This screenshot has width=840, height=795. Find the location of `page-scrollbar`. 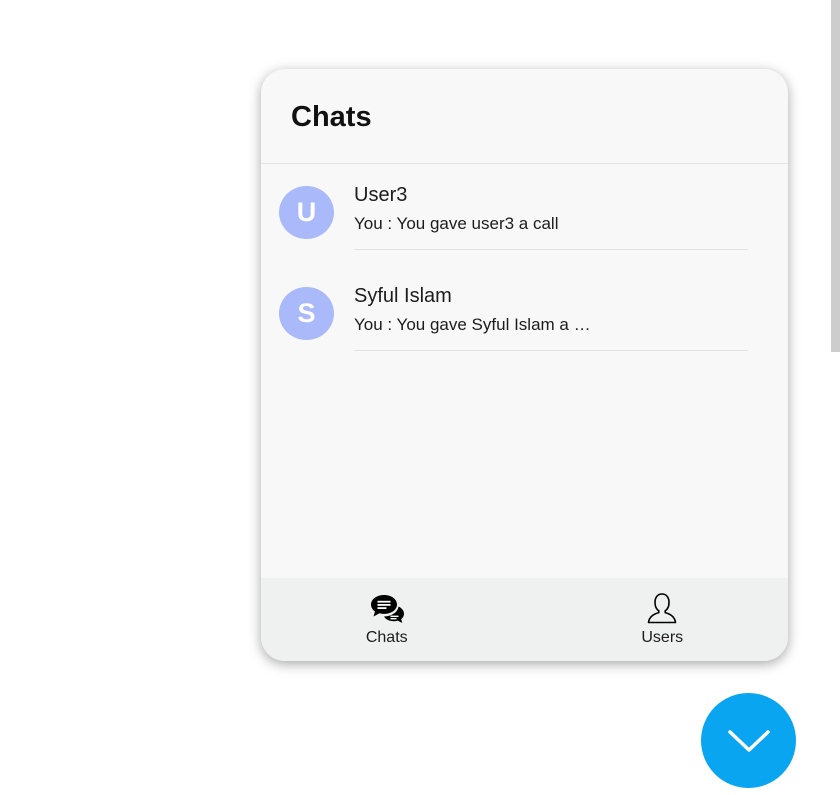

page-scrollbar is located at coordinates (835, 176).